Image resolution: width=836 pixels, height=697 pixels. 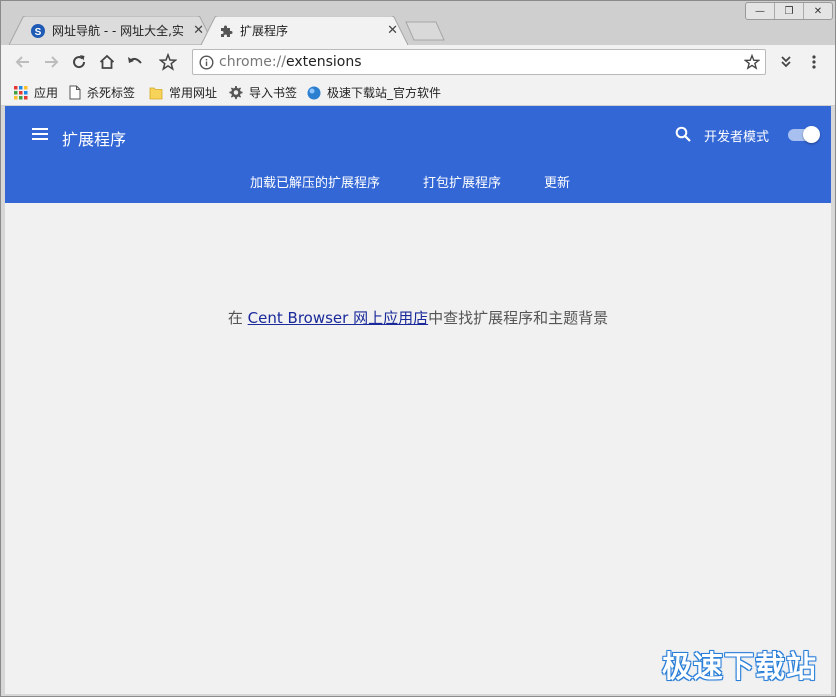 What do you see at coordinates (264, 31) in the screenshot?
I see `tab-title: 扩展程序` at bounding box center [264, 31].